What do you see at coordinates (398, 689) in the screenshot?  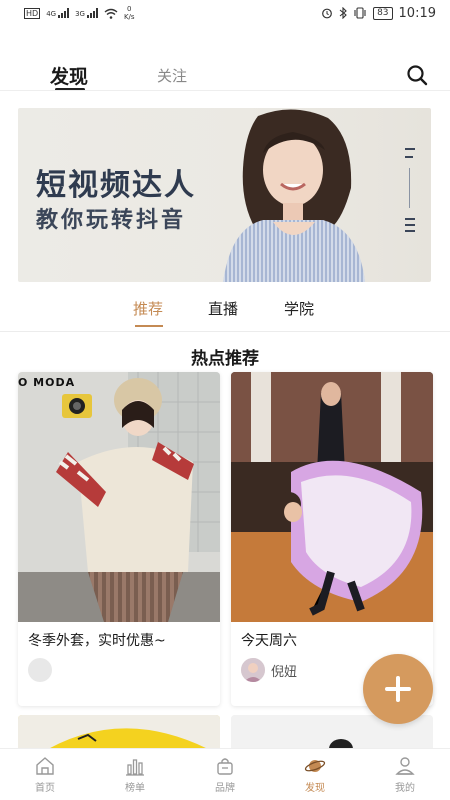 I see `add-post-button` at bounding box center [398, 689].